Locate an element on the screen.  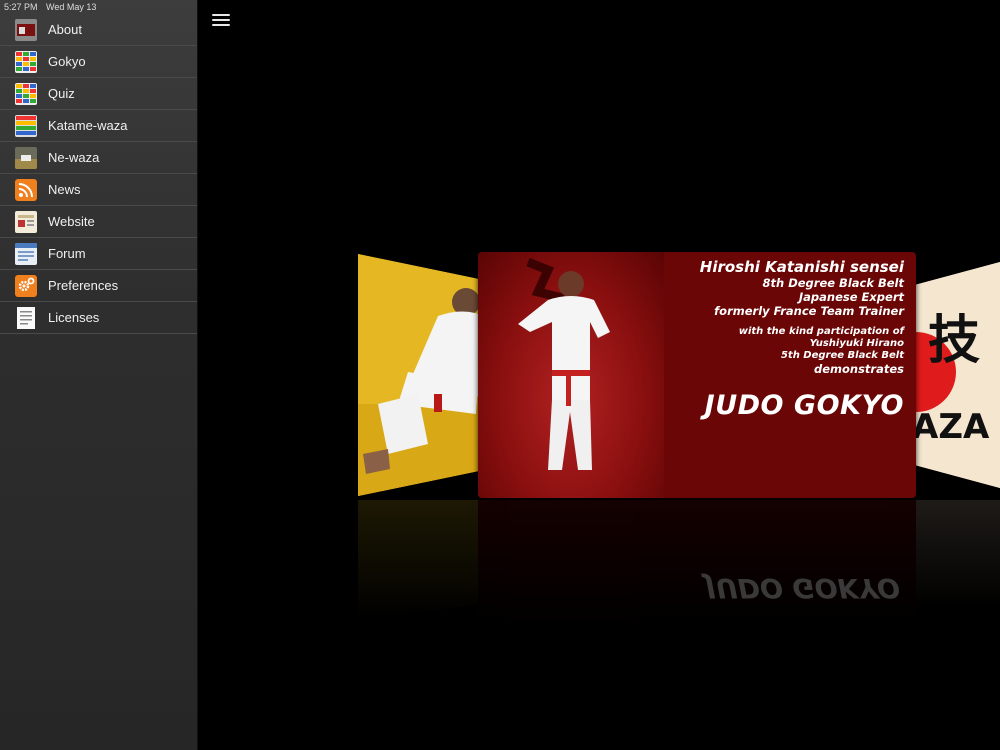
sidebar-item-preferences: Preferences is located at coordinates (98, 286).